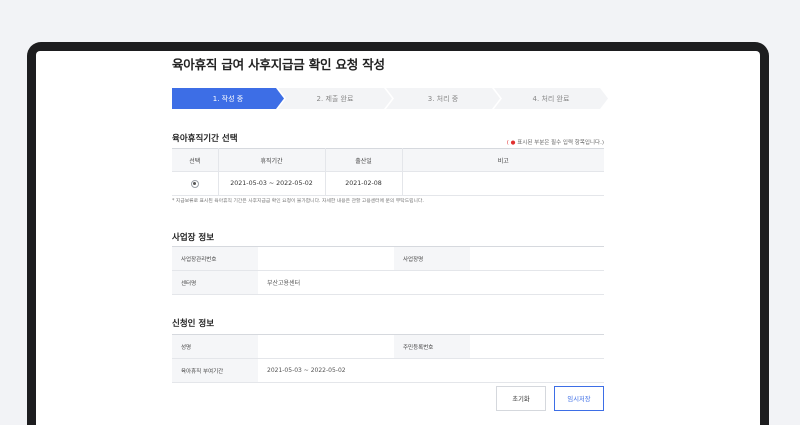  Describe the element at coordinates (363, 160) in the screenshot. I see `col-header-birth-date: 출산일` at that location.